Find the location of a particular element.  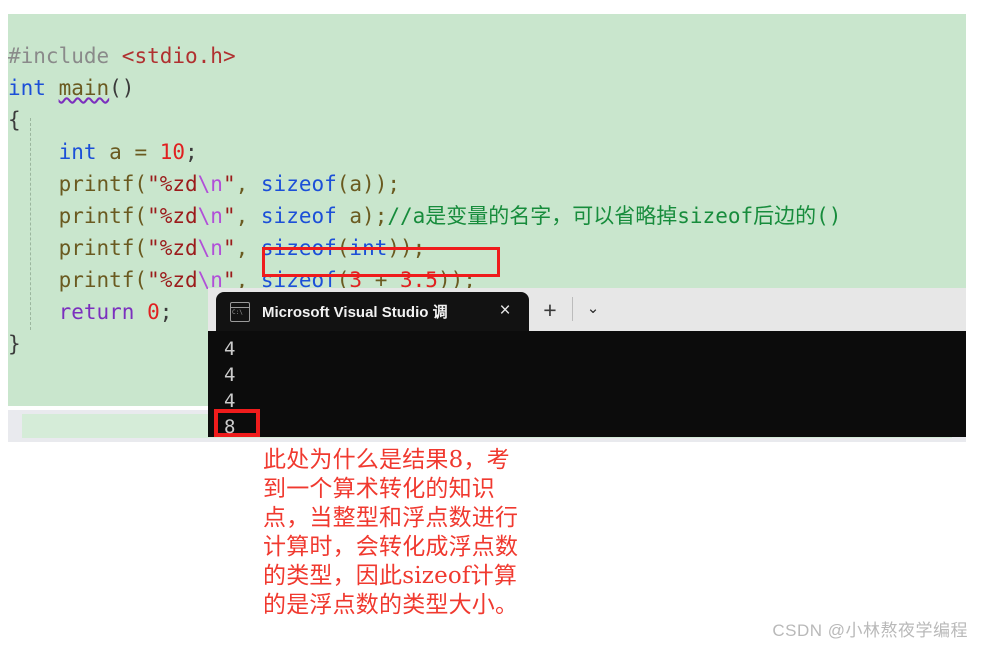

console-tab: Microsoft Visual Studio 调试控 × is located at coordinates (372, 311).